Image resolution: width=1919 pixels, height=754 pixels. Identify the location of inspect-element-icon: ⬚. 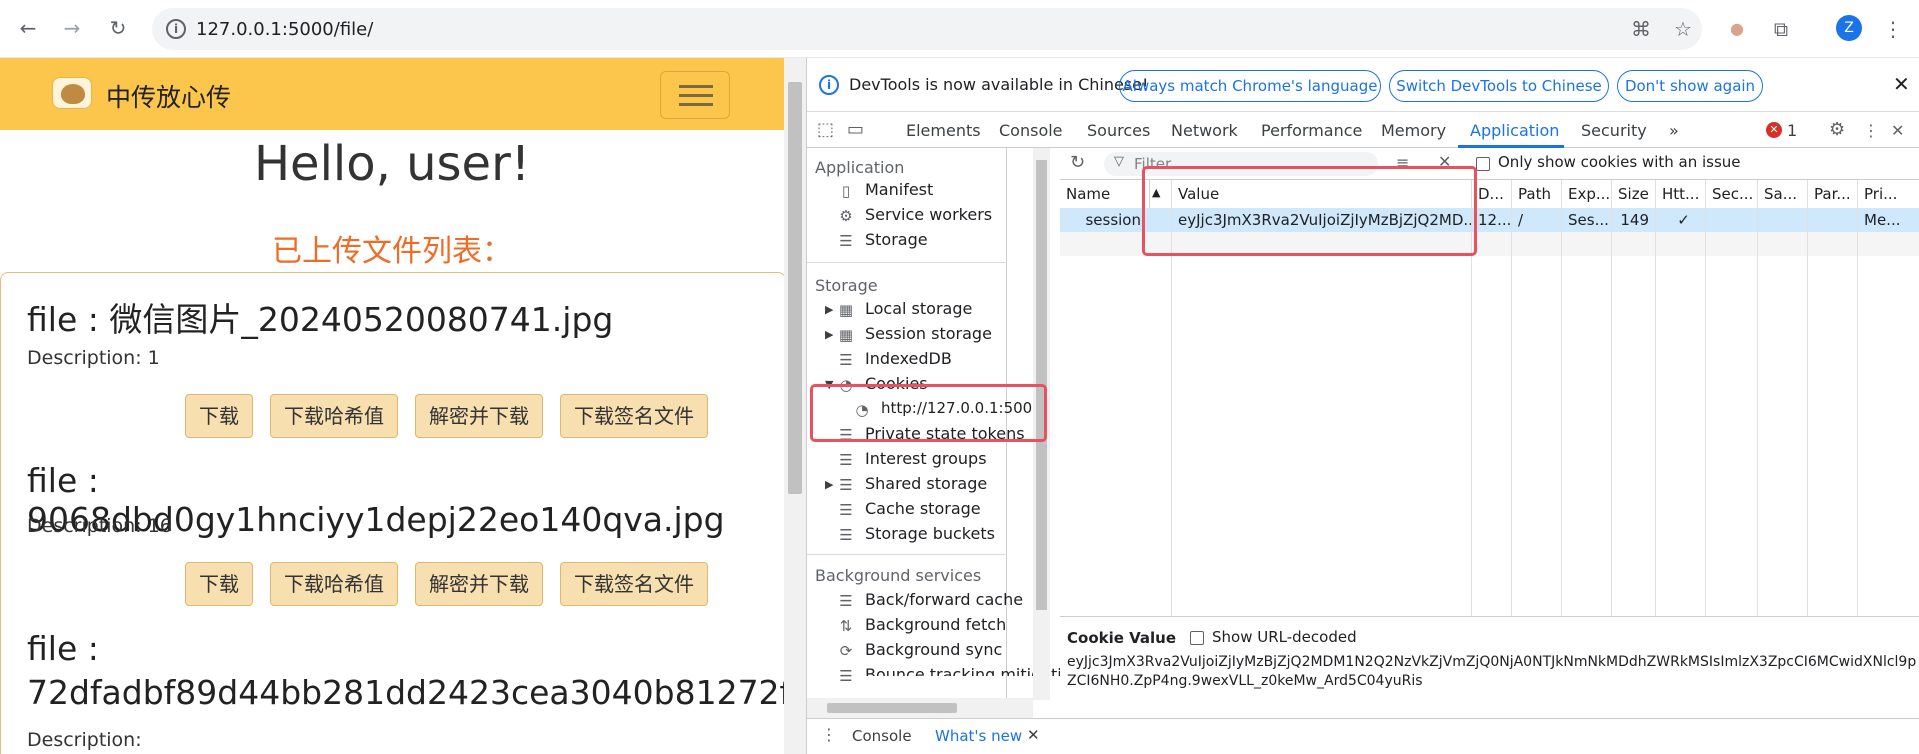
(825, 129).